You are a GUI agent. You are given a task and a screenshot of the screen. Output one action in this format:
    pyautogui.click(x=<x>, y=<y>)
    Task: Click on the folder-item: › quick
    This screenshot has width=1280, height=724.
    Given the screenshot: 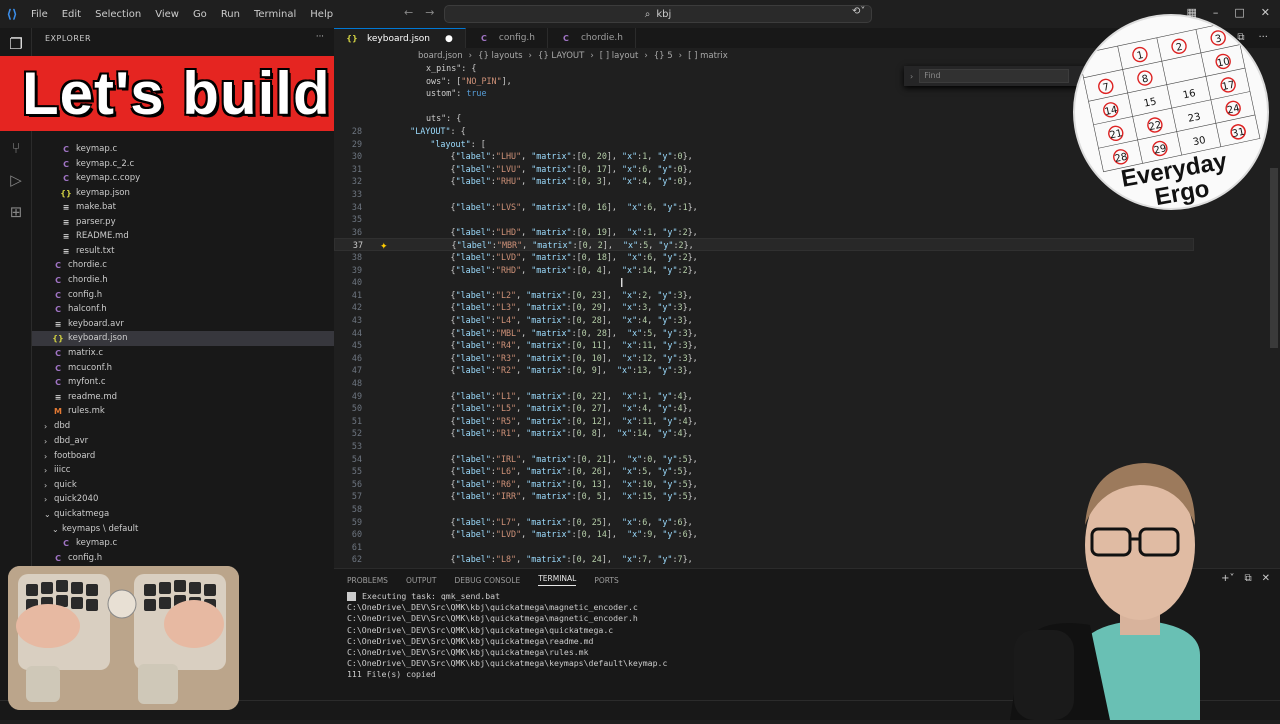 What is the action you would take?
    pyautogui.click(x=183, y=485)
    